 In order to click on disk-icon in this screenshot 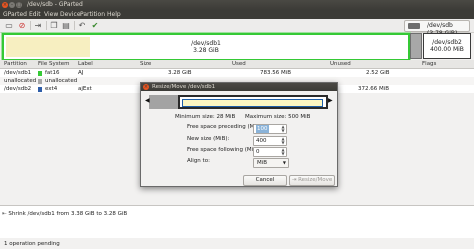, I will do `click(414, 26)`.